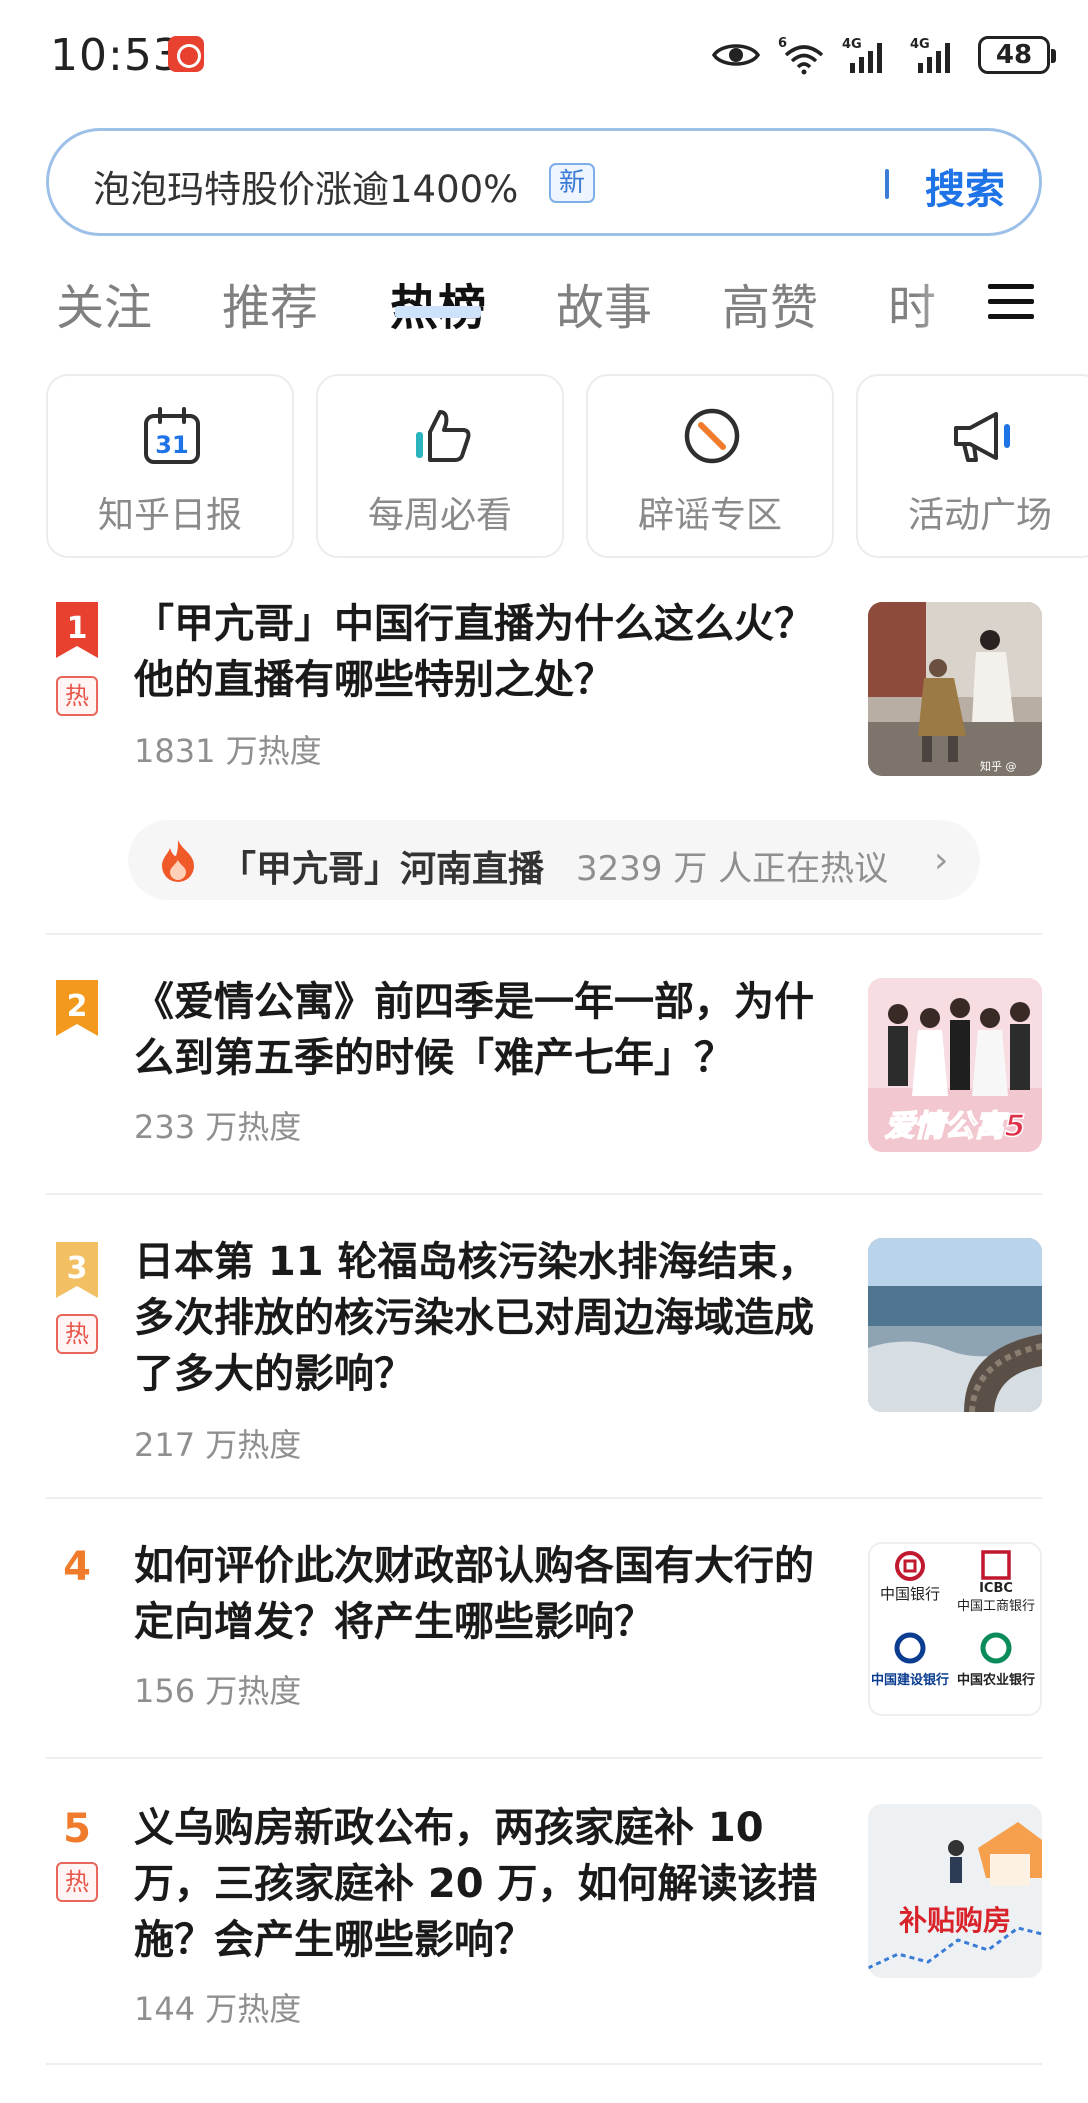 This screenshot has height=2103, width=1088. What do you see at coordinates (544, 182) in the screenshot?
I see `search-bar: 泡泡玛特股价涨逾1400% 新 搜索` at bounding box center [544, 182].